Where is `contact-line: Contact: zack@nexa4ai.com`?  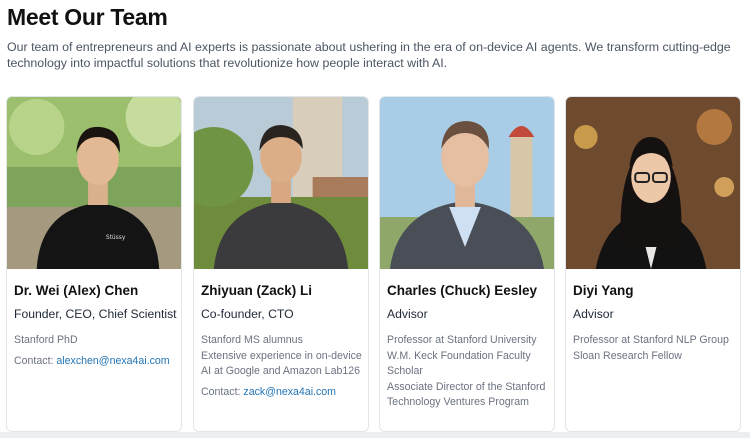
contact-line: Contact: zack@nexa4ai.com is located at coordinates (283, 393).